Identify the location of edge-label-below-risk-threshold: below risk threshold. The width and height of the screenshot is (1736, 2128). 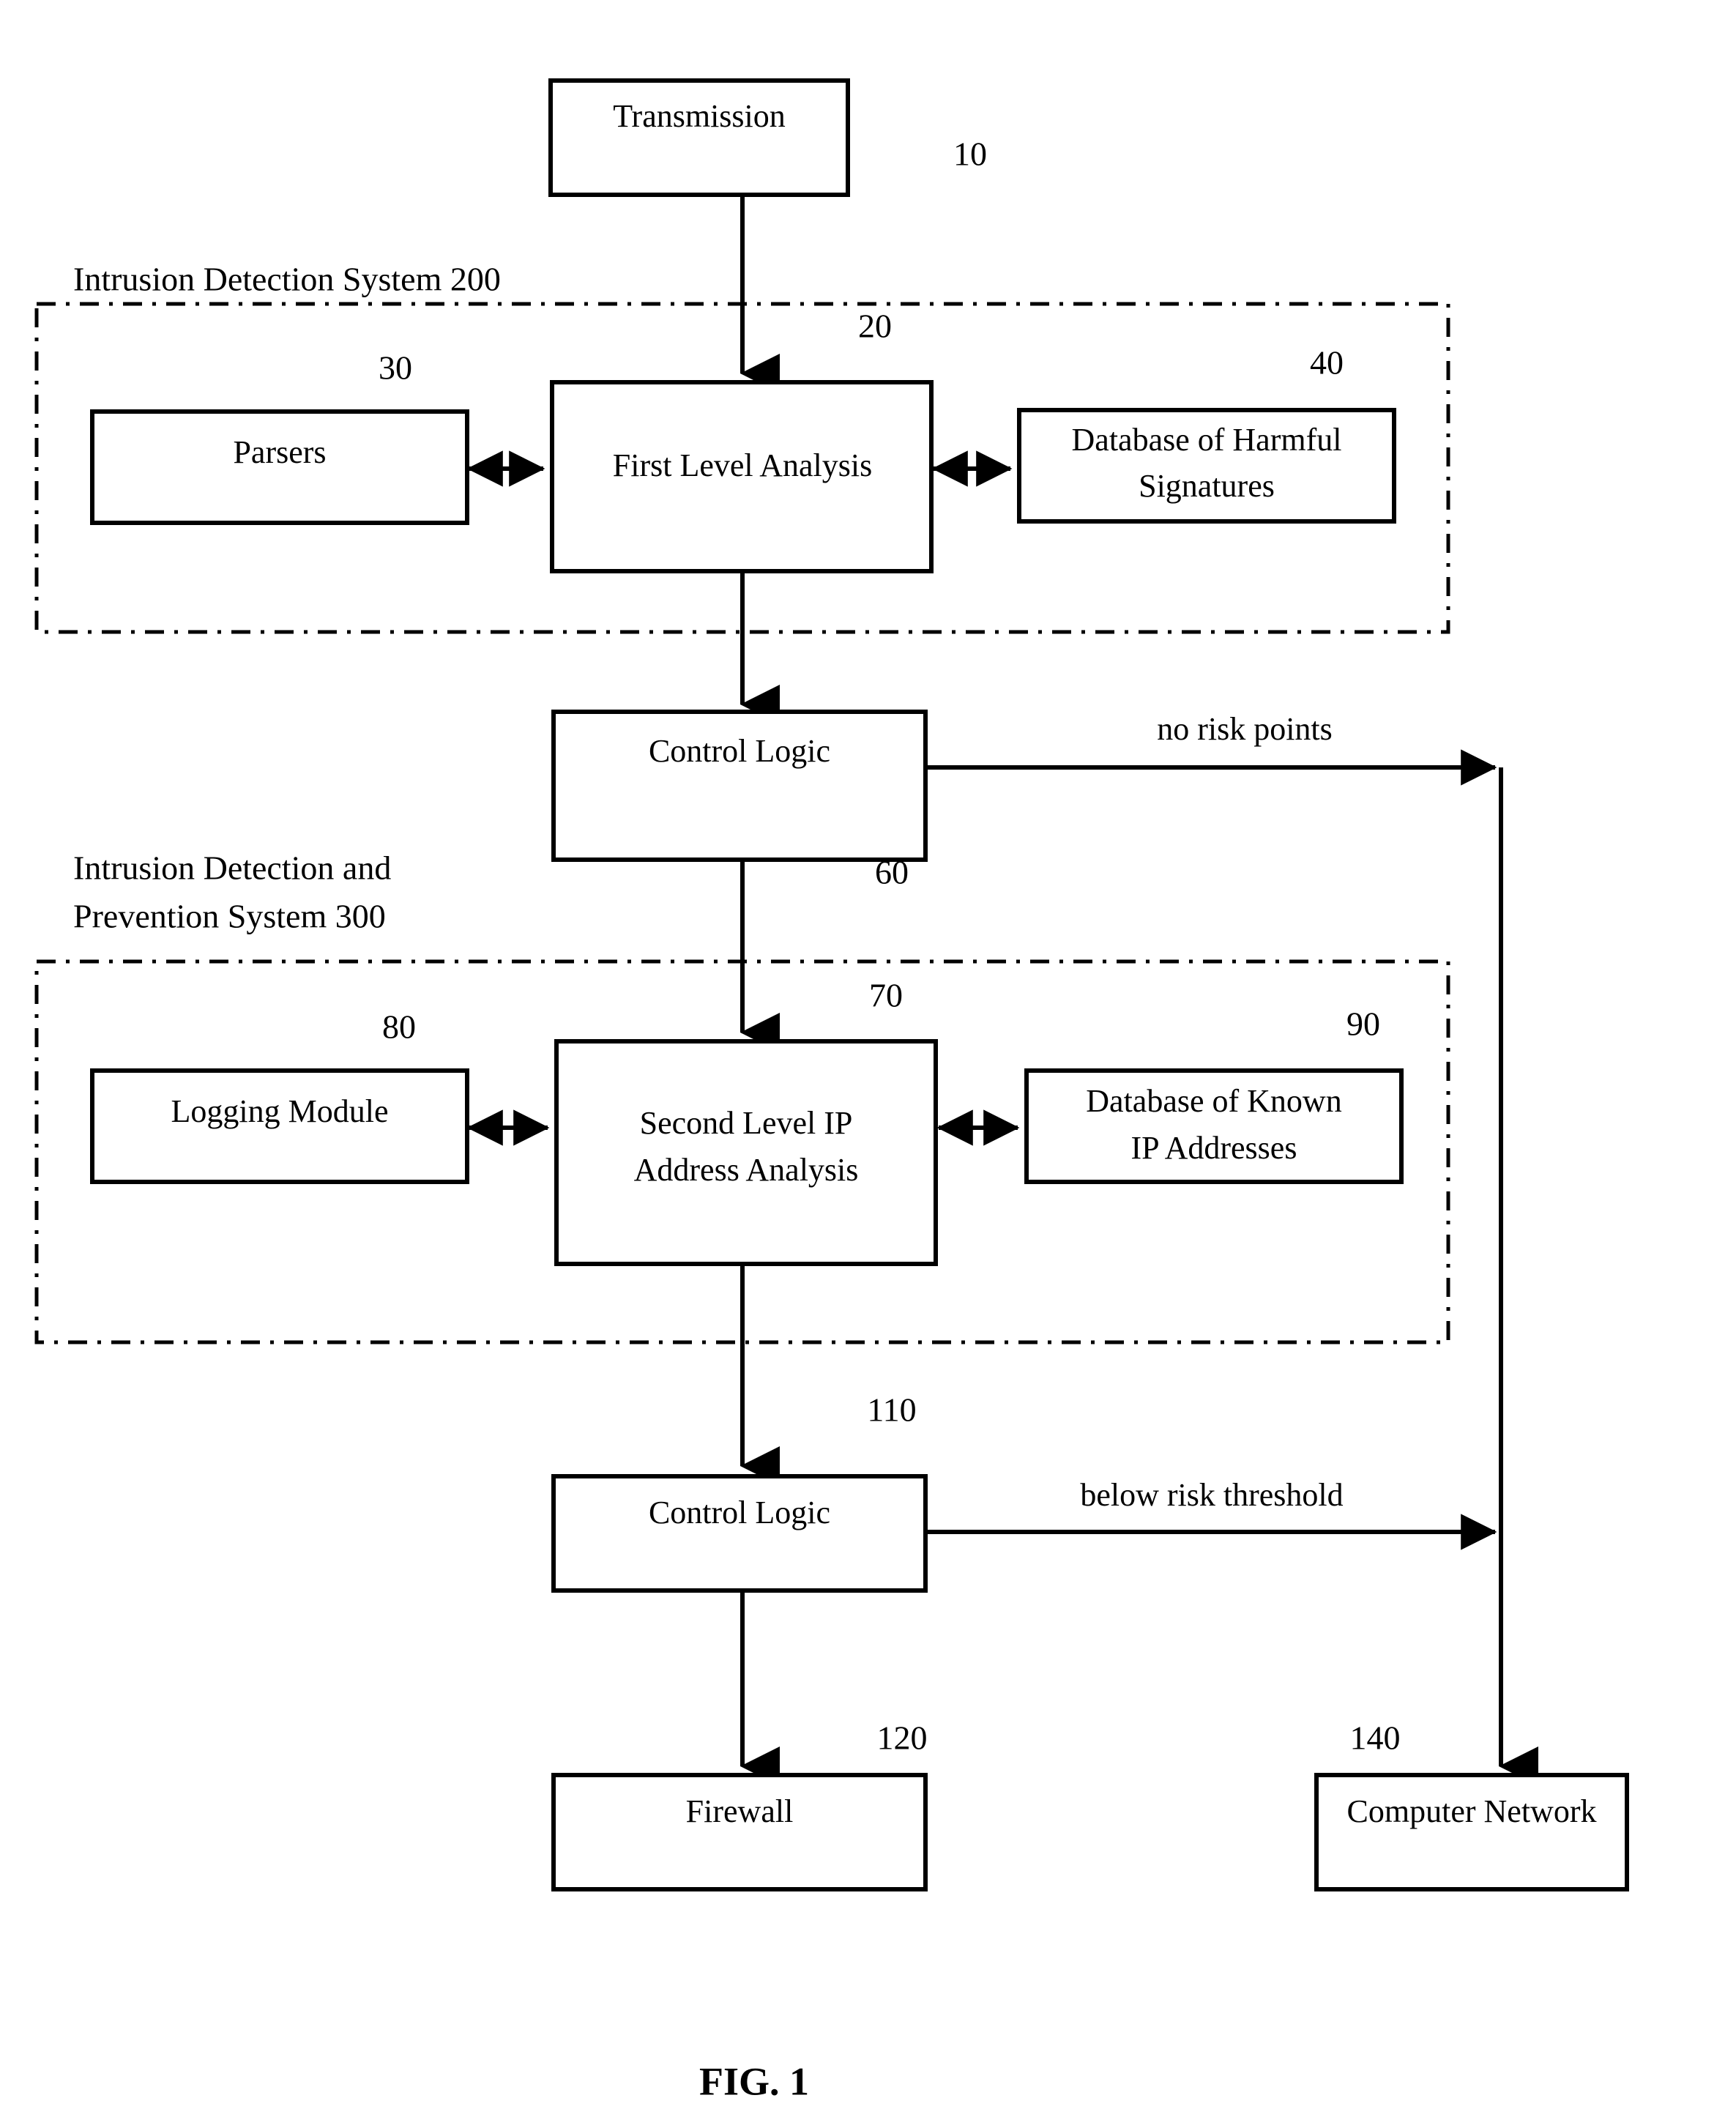
(1211, 1495).